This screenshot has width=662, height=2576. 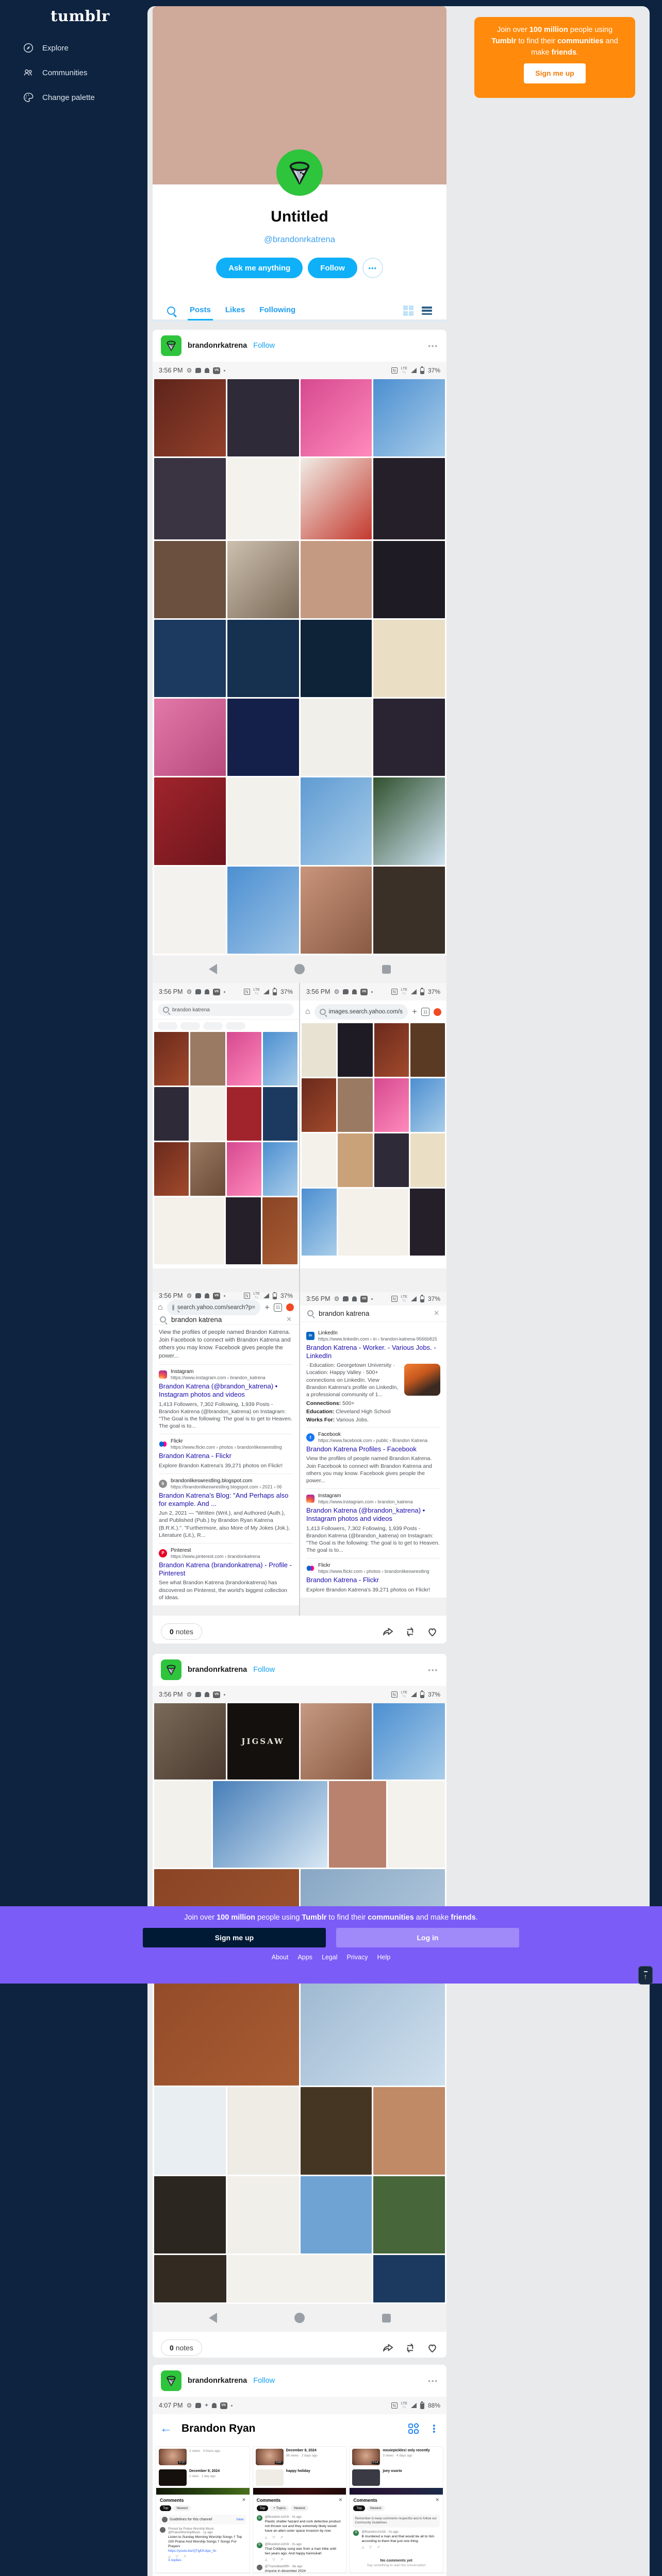 I want to click on follow-button: Follow, so click(x=333, y=268).